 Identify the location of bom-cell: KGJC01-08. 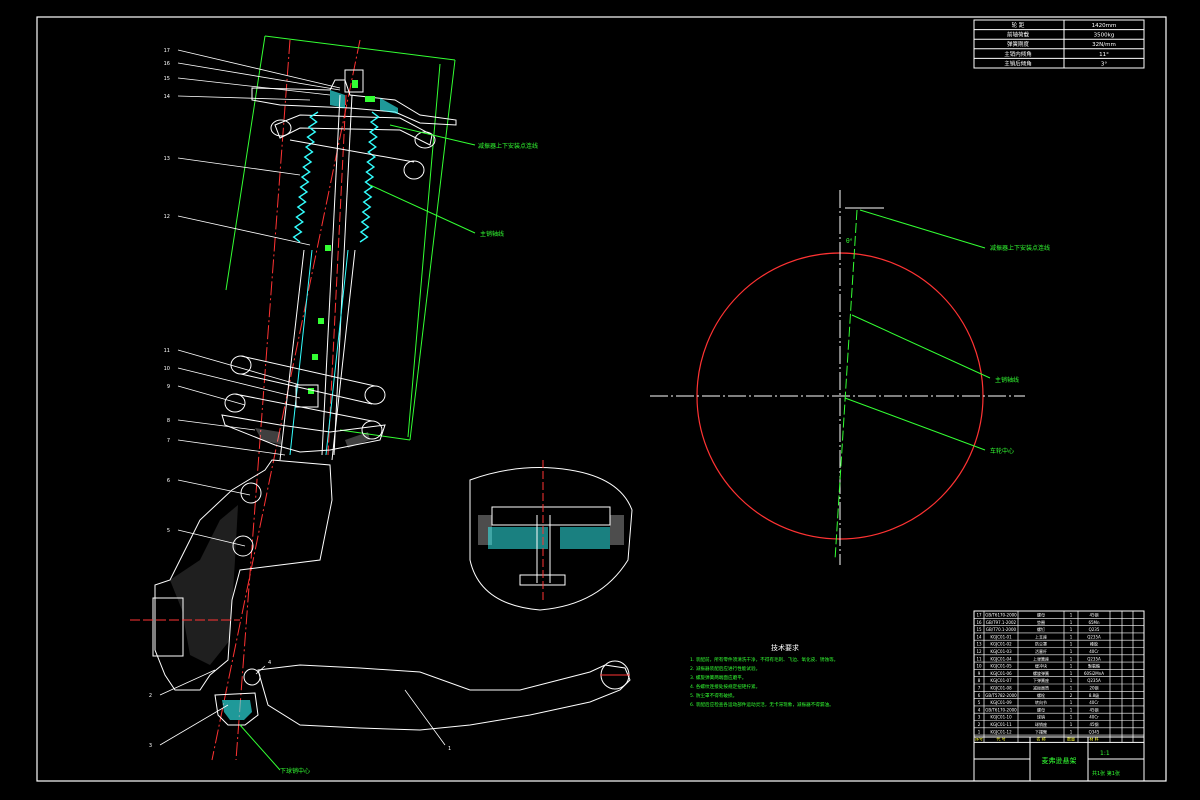
(1001, 688).